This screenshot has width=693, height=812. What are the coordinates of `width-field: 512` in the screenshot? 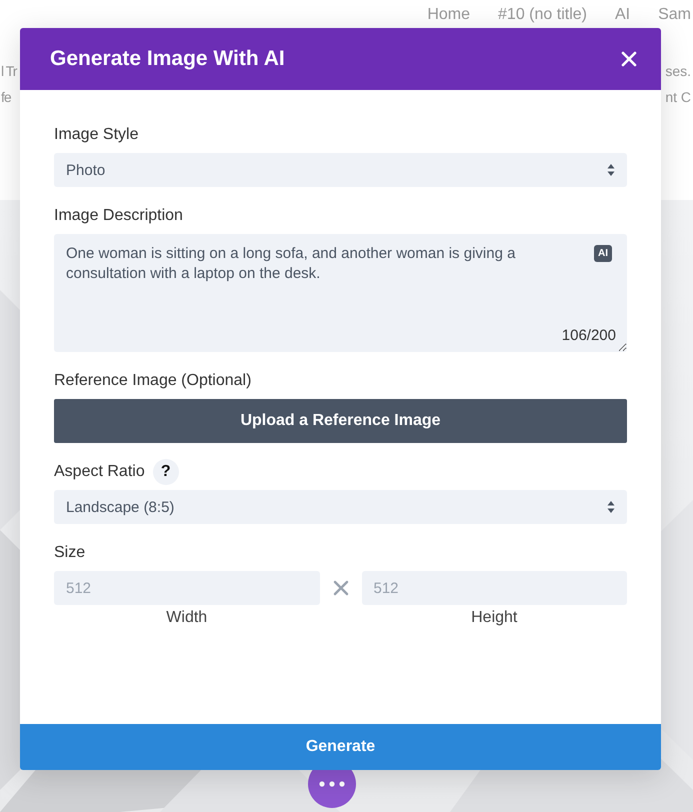 It's located at (187, 588).